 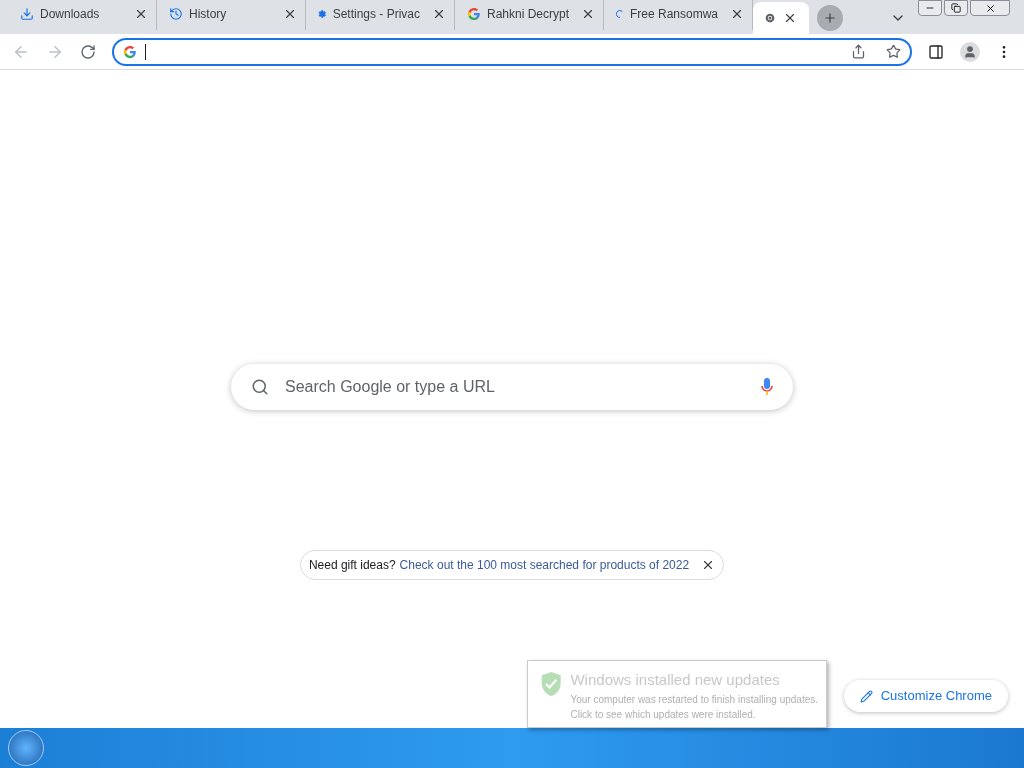 I want to click on search-box: Search Google or type a URL, so click(x=512, y=387).